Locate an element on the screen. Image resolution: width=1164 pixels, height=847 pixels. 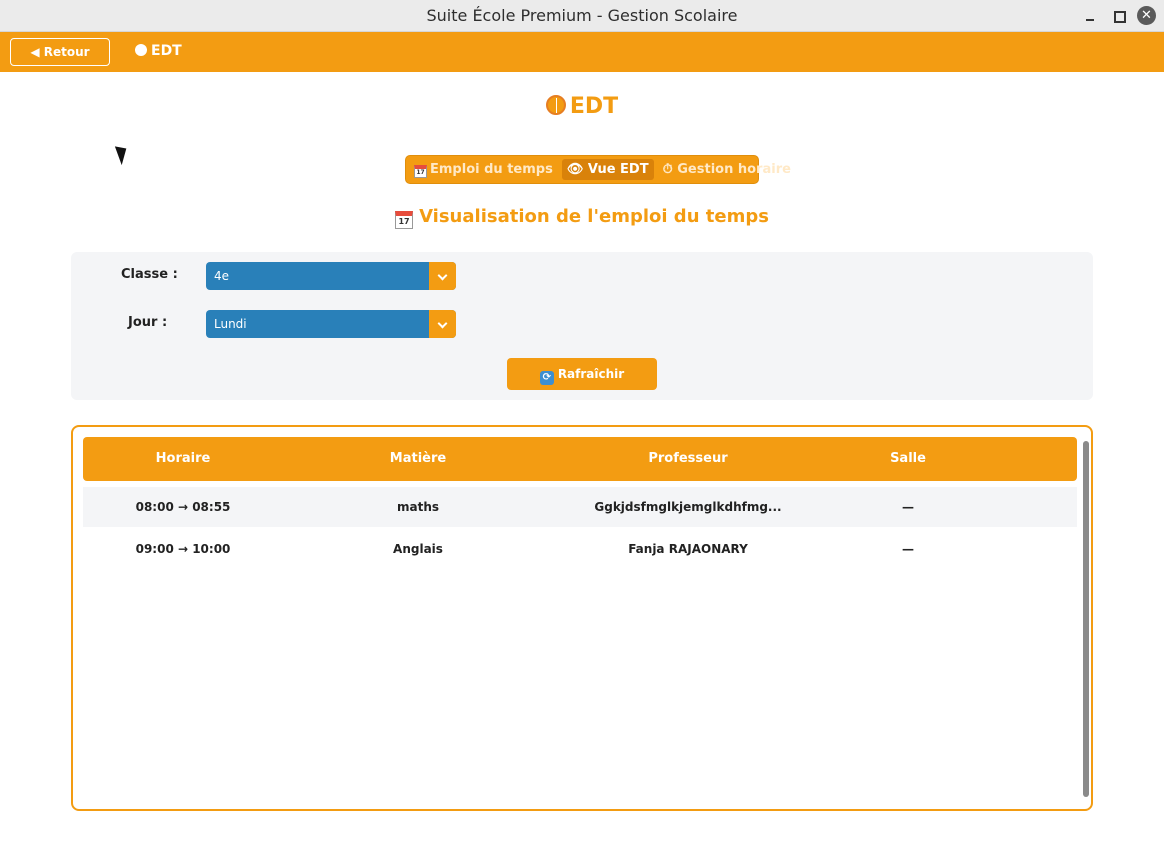
mouse-cursor-icon is located at coordinates (123, 154).